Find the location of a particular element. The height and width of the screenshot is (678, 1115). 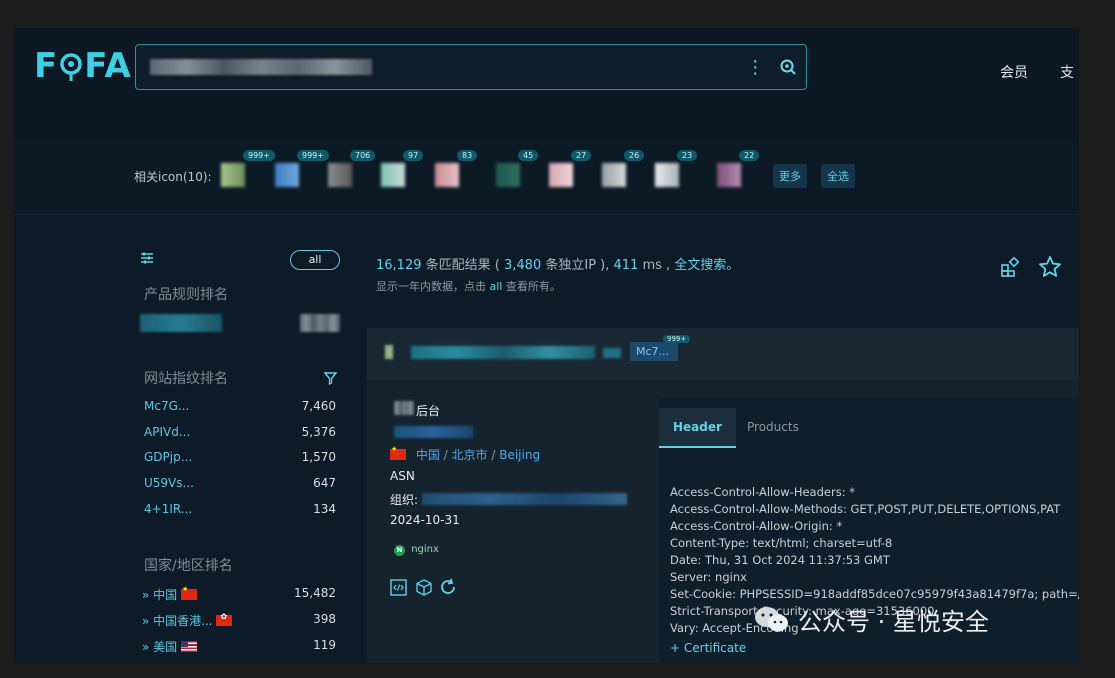

match-text: 条匹配结果 ( is located at coordinates (462, 265).